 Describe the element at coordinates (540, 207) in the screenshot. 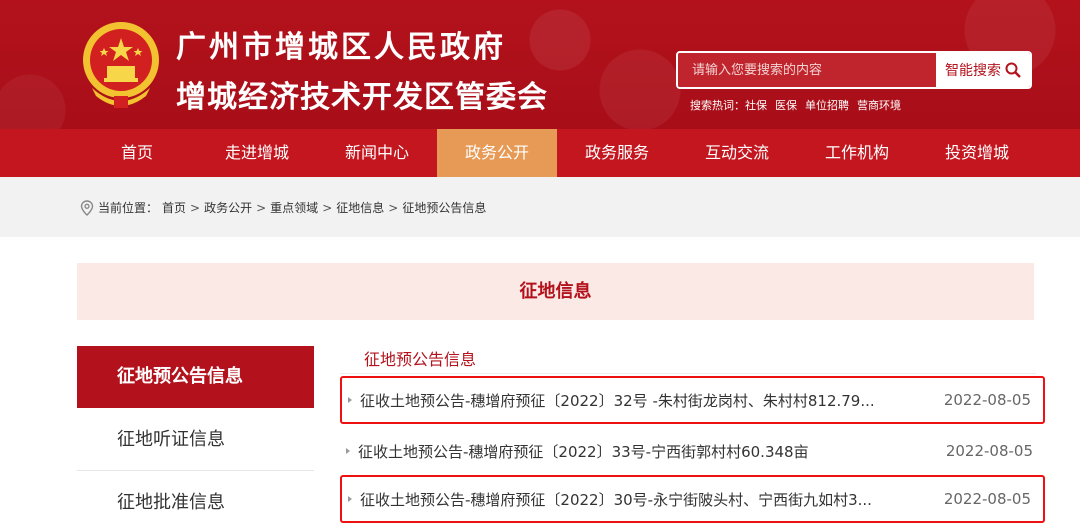

I see `breadcrumb-bar: 当前位置： 首页 > 政务公开 > 重点领域 > 征地信息 > 征地预公告信息` at that location.